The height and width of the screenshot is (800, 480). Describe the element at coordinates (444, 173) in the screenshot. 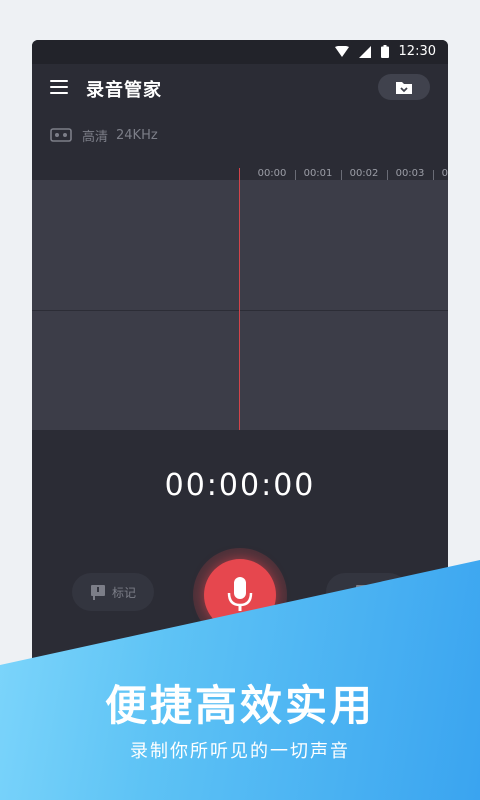

I see `timeline-tick-label: 00:04` at that location.